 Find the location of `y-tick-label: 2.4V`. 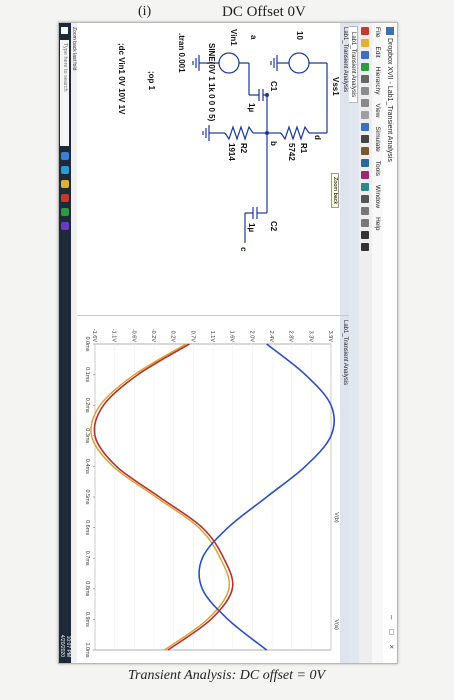

y-tick-label: 2.4V is located at coordinates (271, 337).